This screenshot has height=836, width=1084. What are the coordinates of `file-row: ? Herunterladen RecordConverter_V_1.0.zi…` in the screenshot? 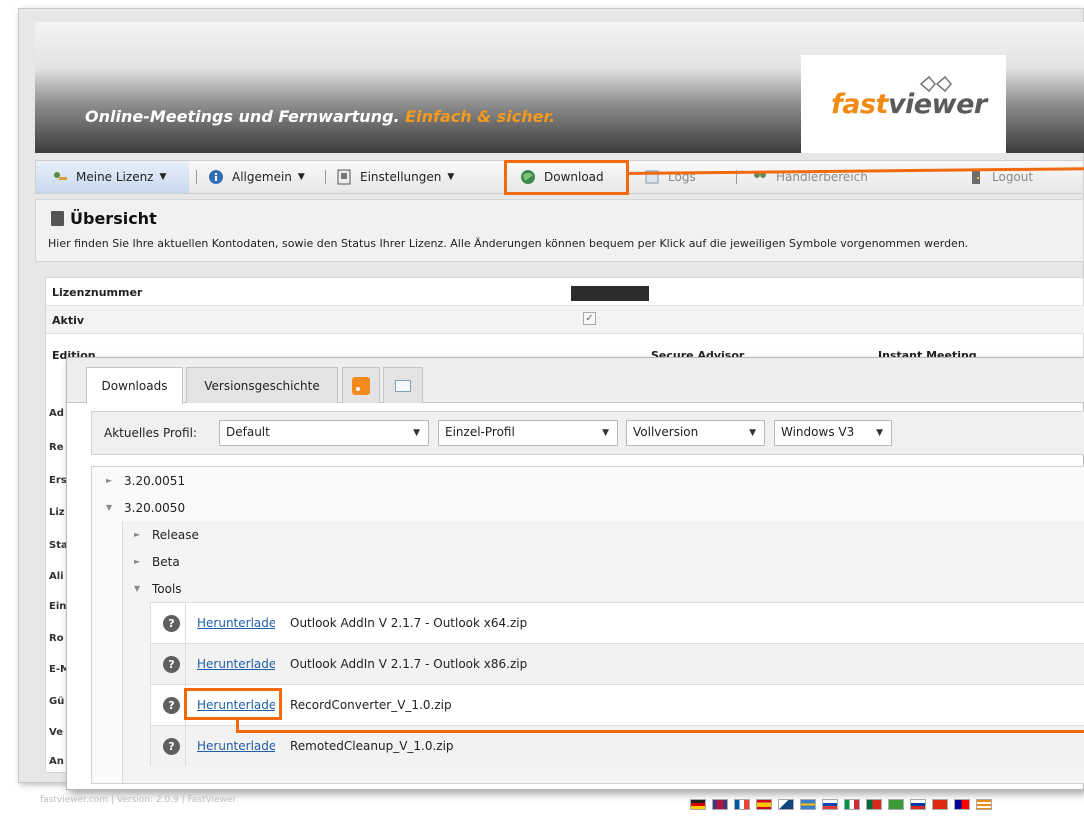 It's located at (617, 704).